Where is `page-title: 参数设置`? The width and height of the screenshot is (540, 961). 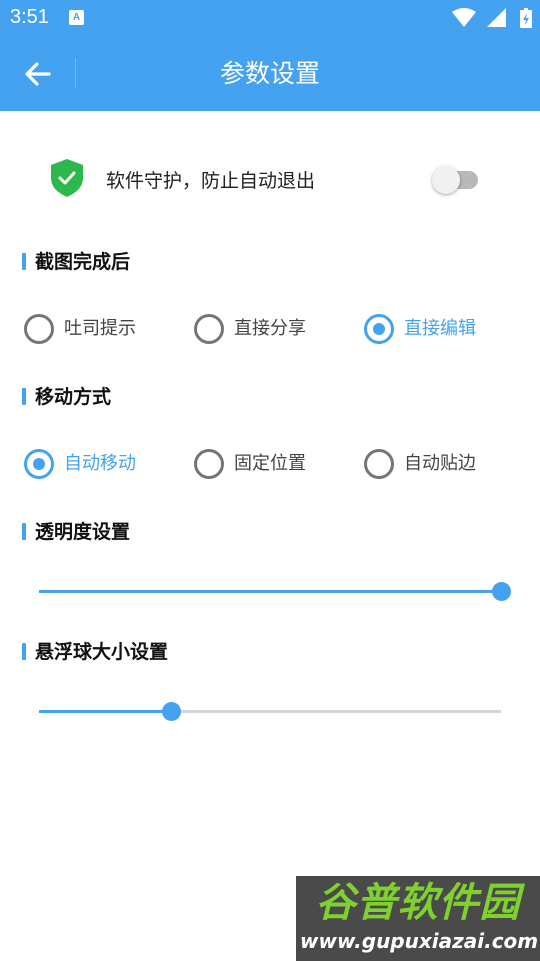 page-title: 参数设置 is located at coordinates (269, 73).